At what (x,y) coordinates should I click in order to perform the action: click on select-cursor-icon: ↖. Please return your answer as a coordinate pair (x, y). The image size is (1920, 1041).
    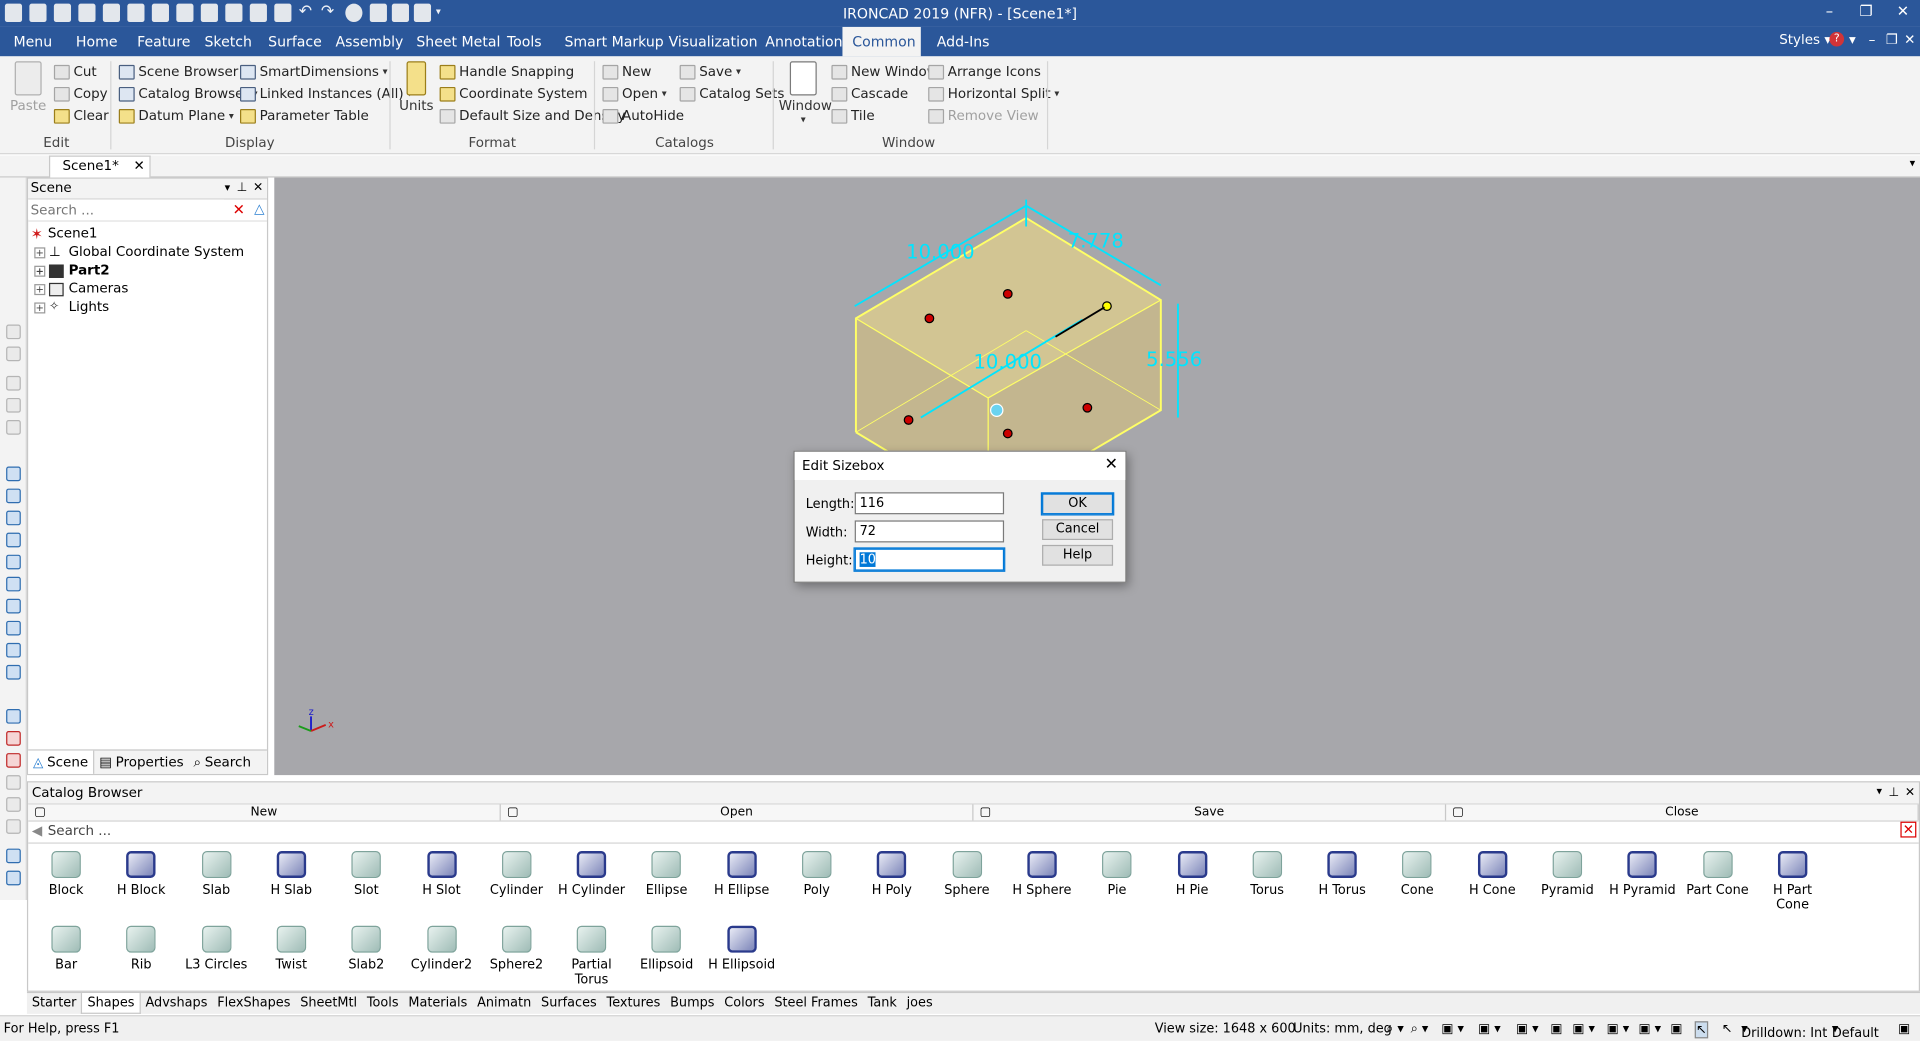
    Looking at the image, I should click on (1701, 1030).